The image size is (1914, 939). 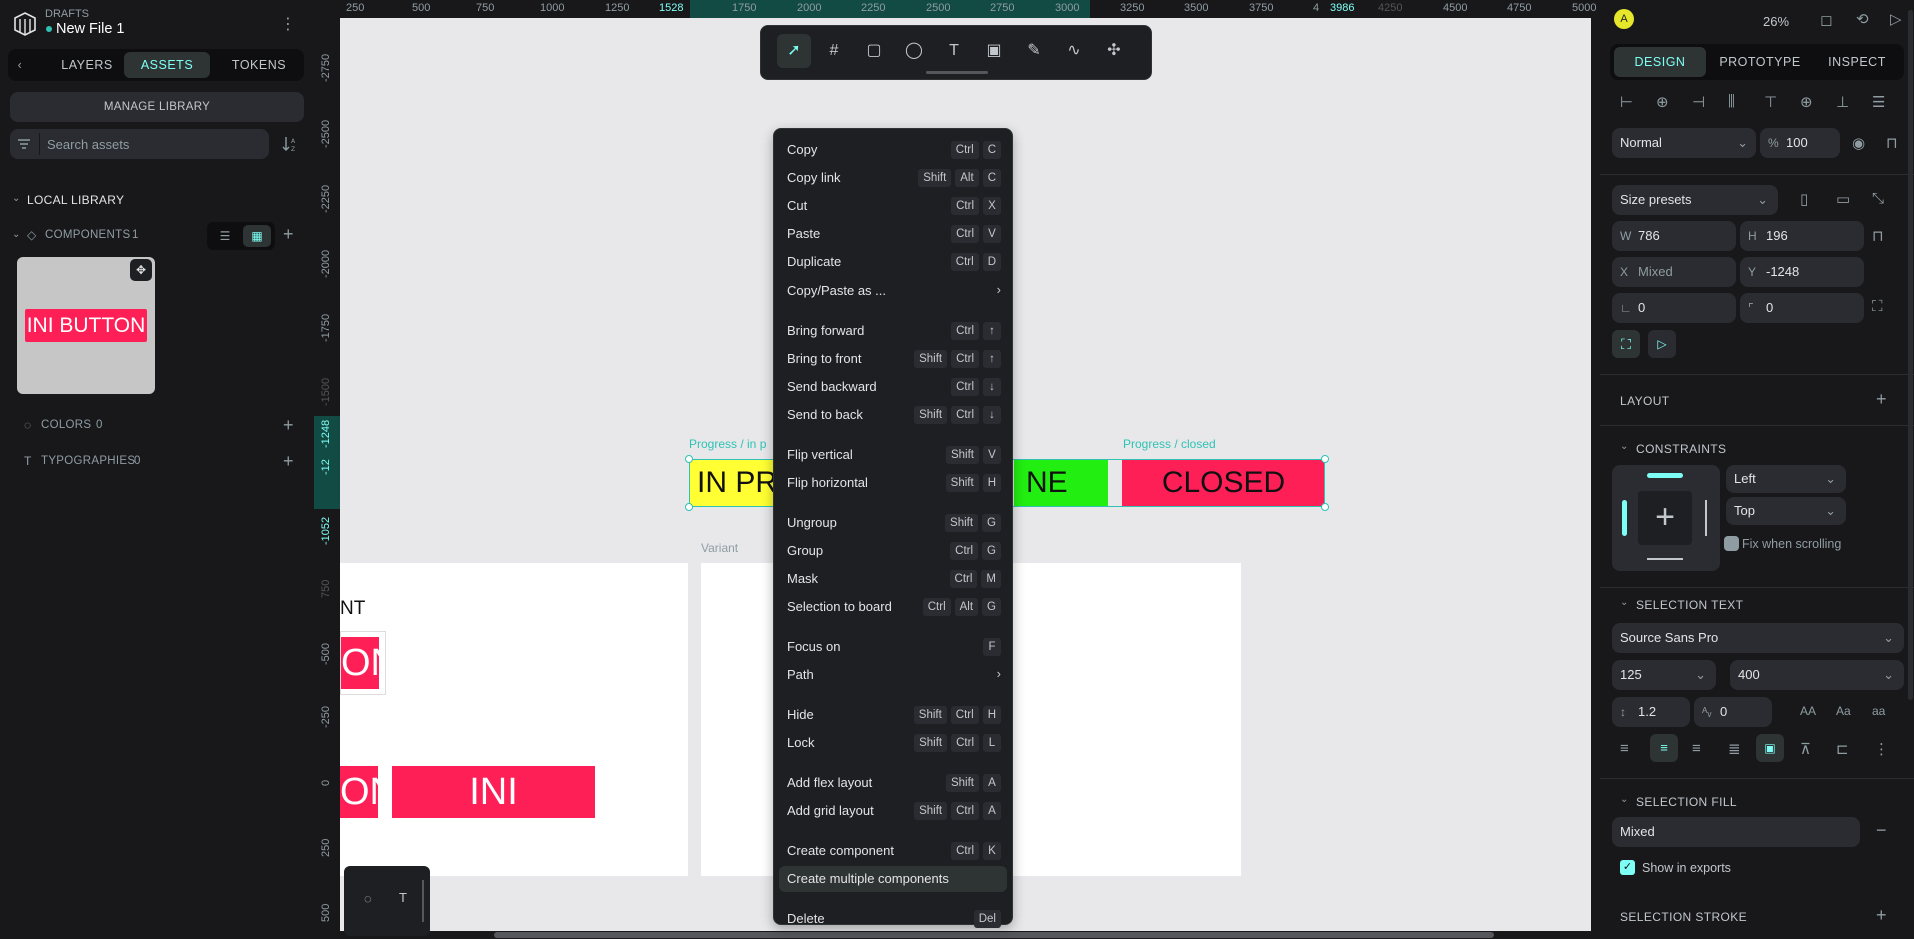 What do you see at coordinates (893, 523) in the screenshot?
I see `menu-item-ungroup: Ungroup Shift G` at bounding box center [893, 523].